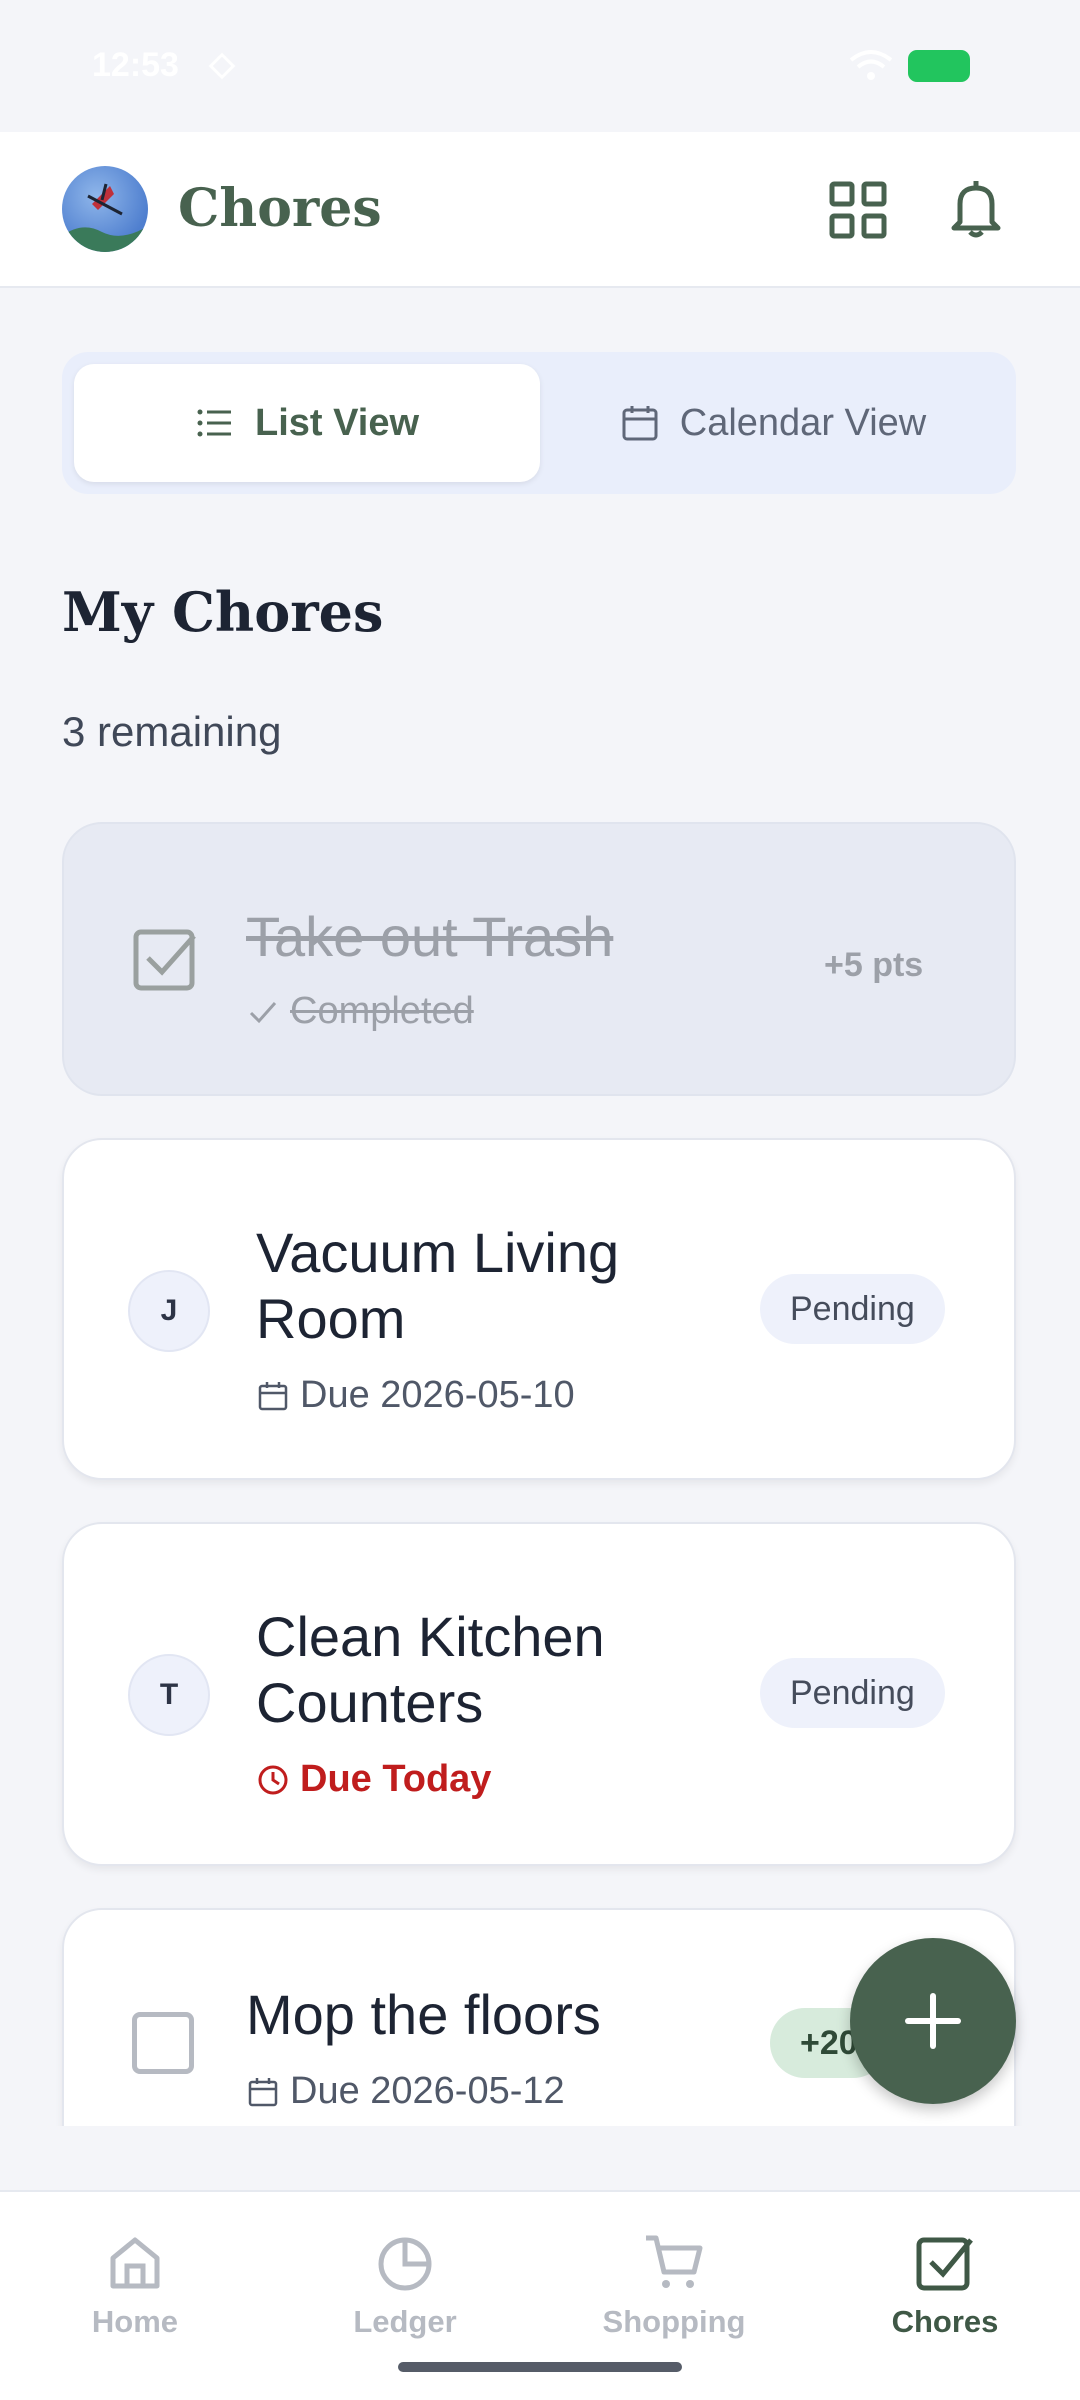  I want to click on chore-title: Clean Kitchen Counters, so click(430, 1670).